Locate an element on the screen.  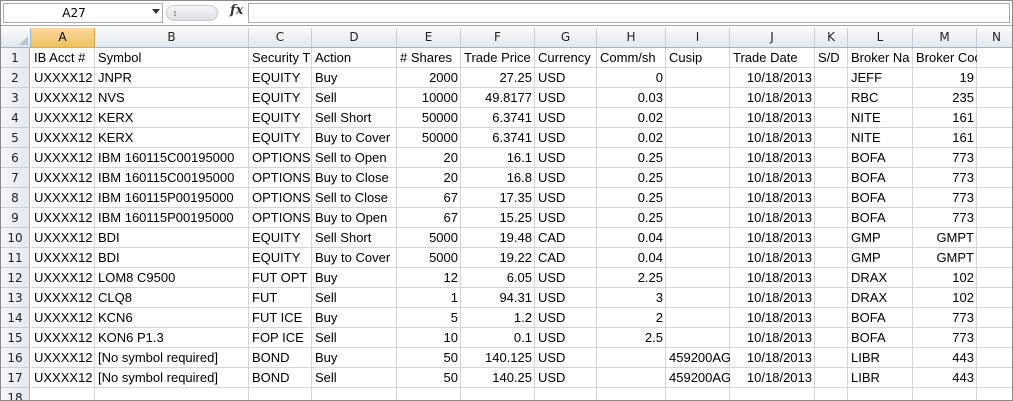
table-cell: 0.03 is located at coordinates (631, 98).